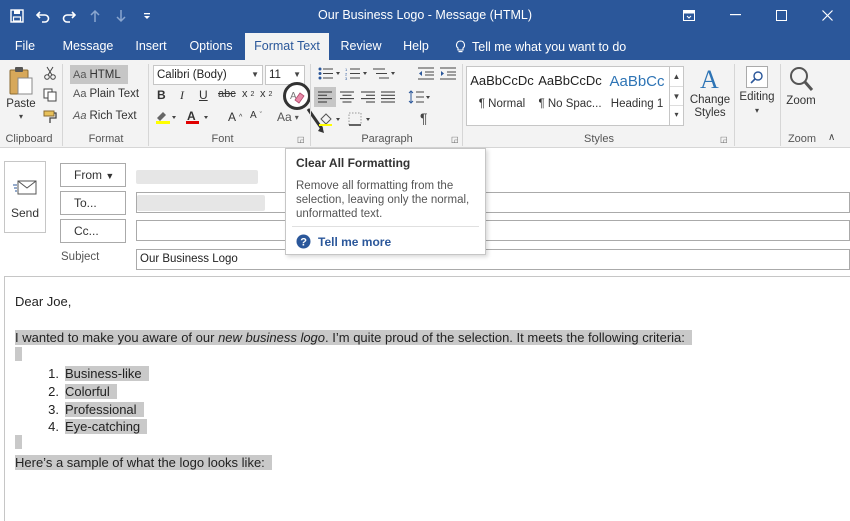  What do you see at coordinates (416, 46) in the screenshot?
I see `tab-help: Help` at bounding box center [416, 46].